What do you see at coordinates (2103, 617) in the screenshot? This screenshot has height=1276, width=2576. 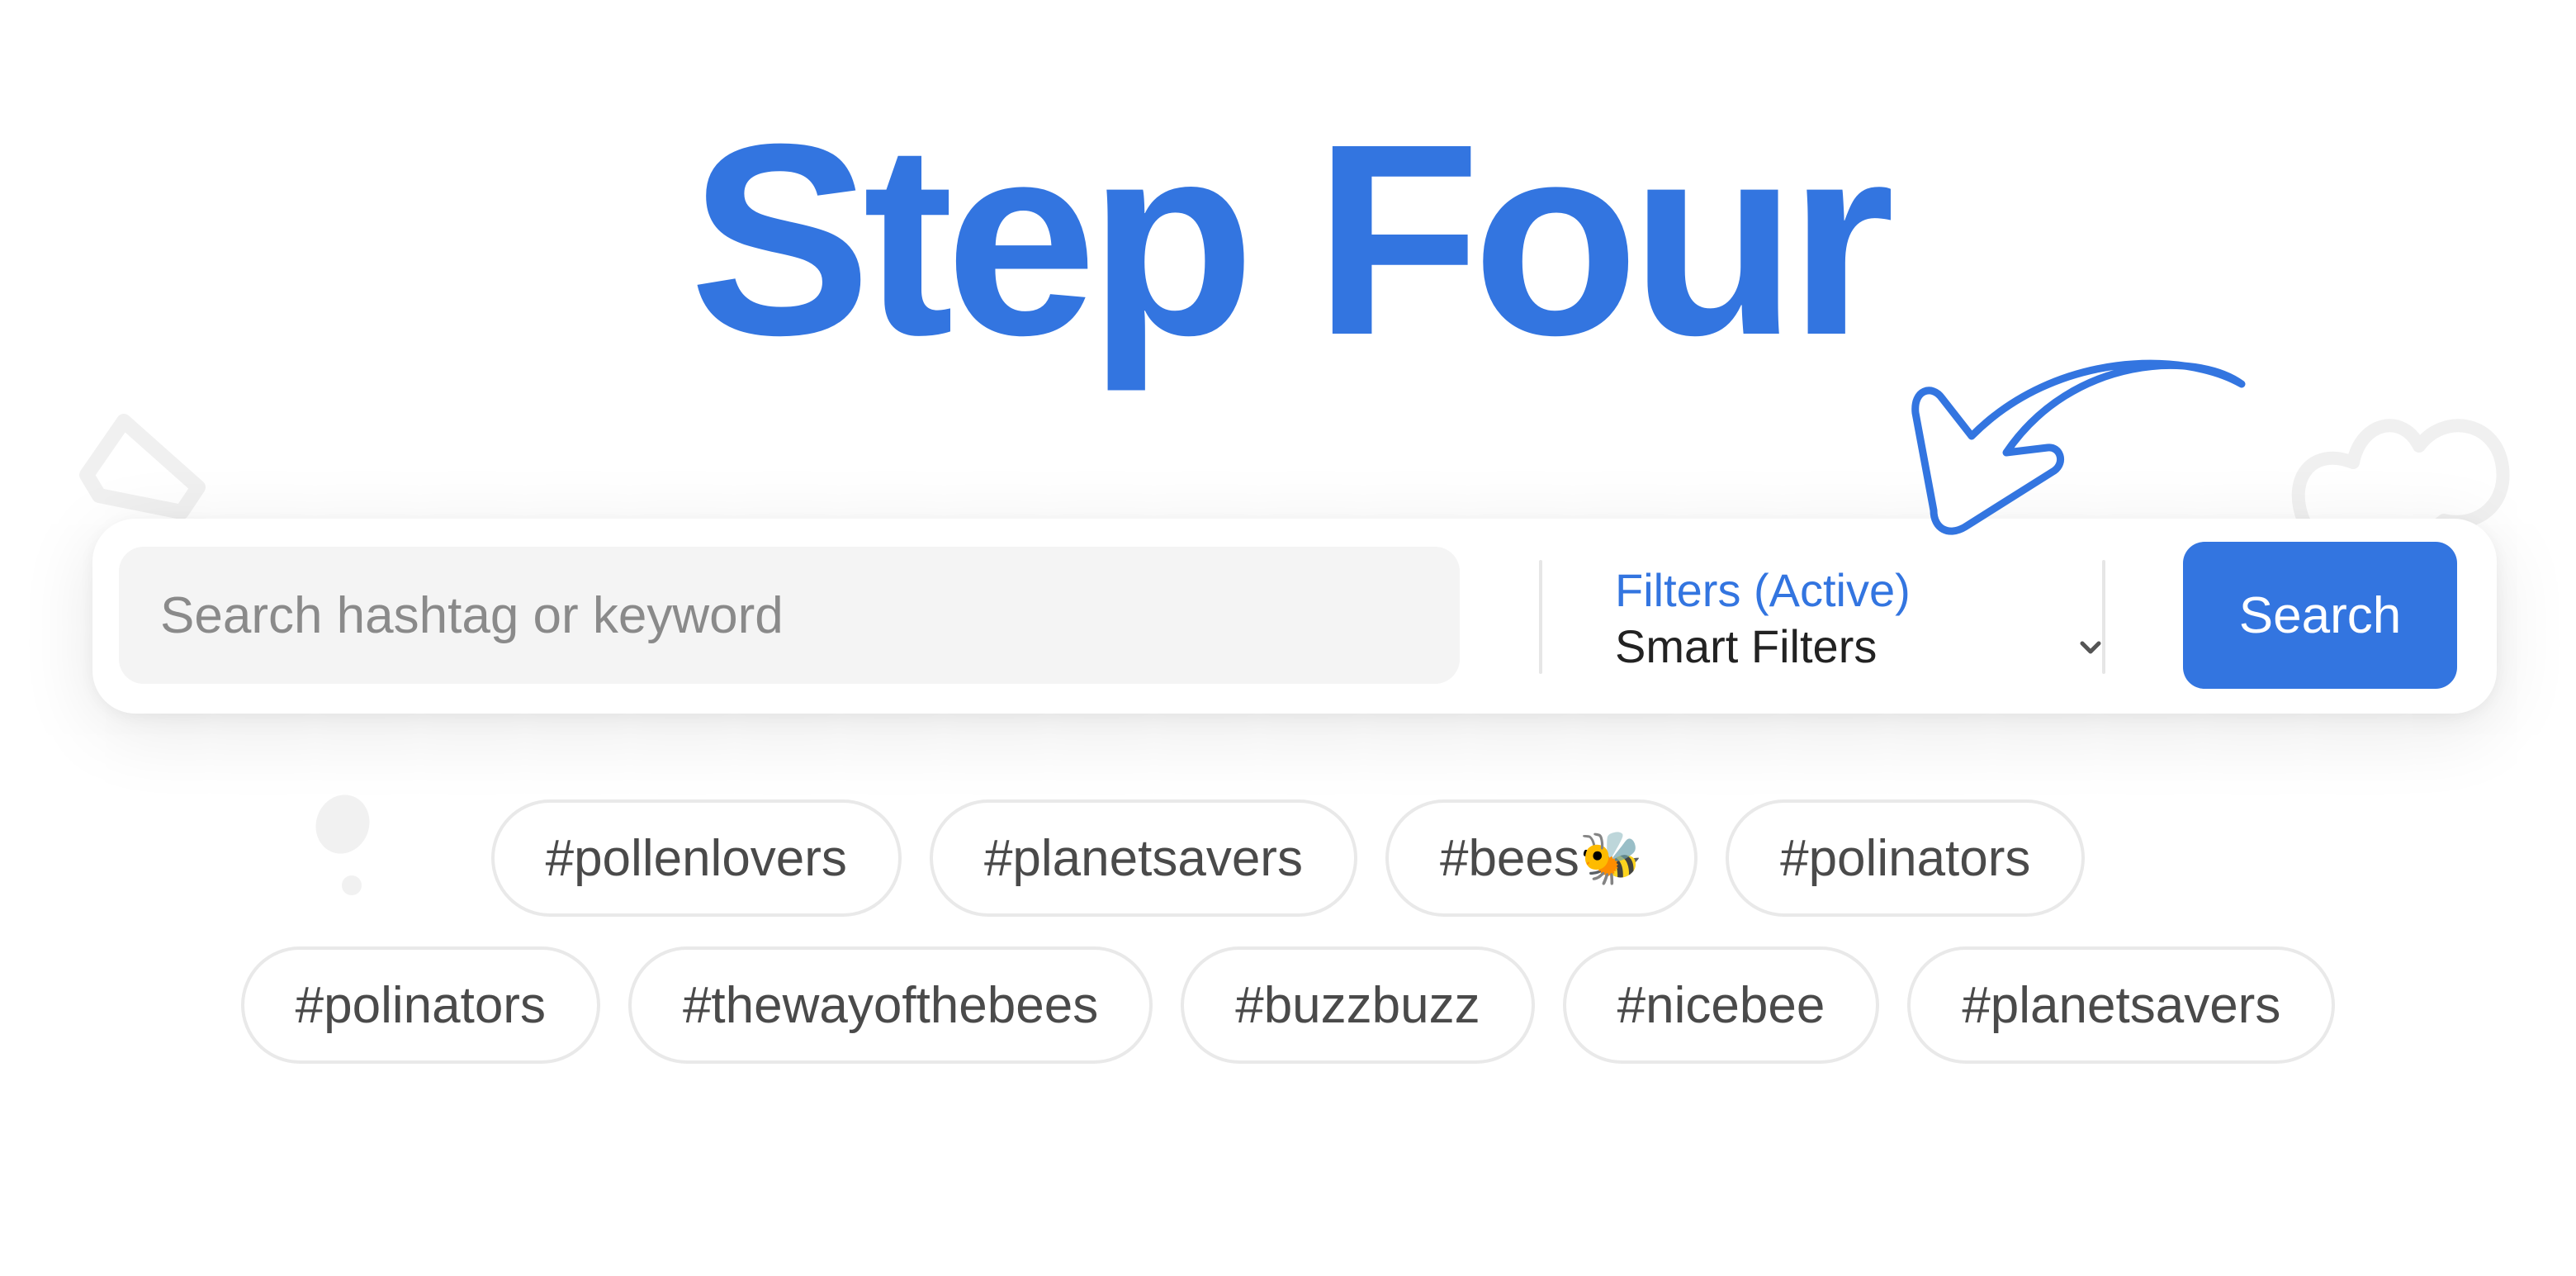 I see `divider-right` at bounding box center [2103, 617].